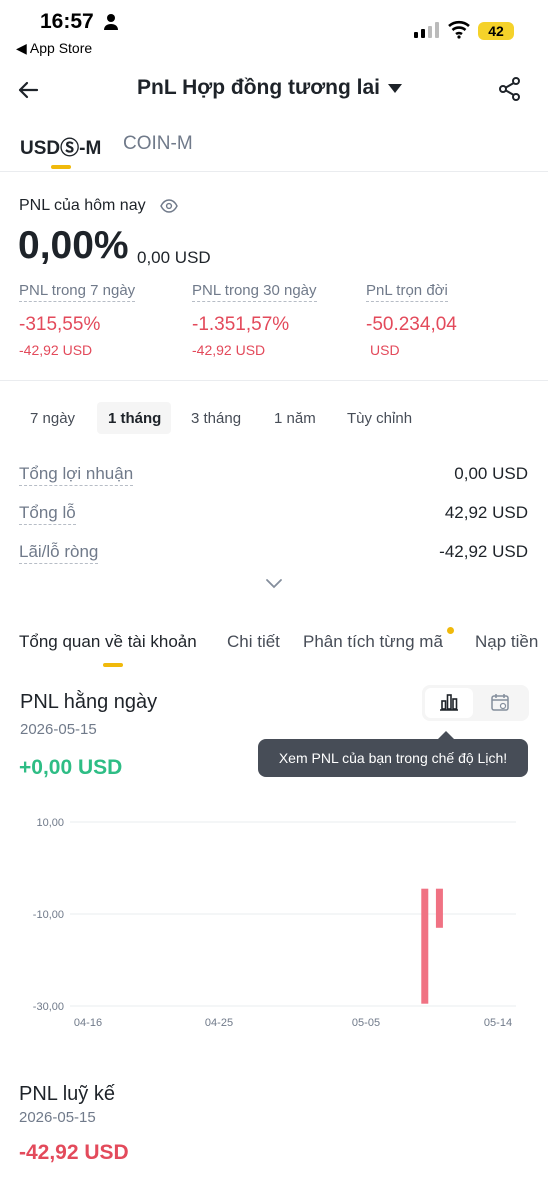 The height and width of the screenshot is (1199, 548). I want to click on tab-details: Chi tiết, so click(253, 642).